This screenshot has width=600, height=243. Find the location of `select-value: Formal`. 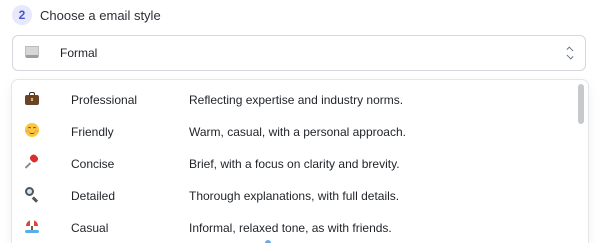

select-value: Formal is located at coordinates (79, 53).